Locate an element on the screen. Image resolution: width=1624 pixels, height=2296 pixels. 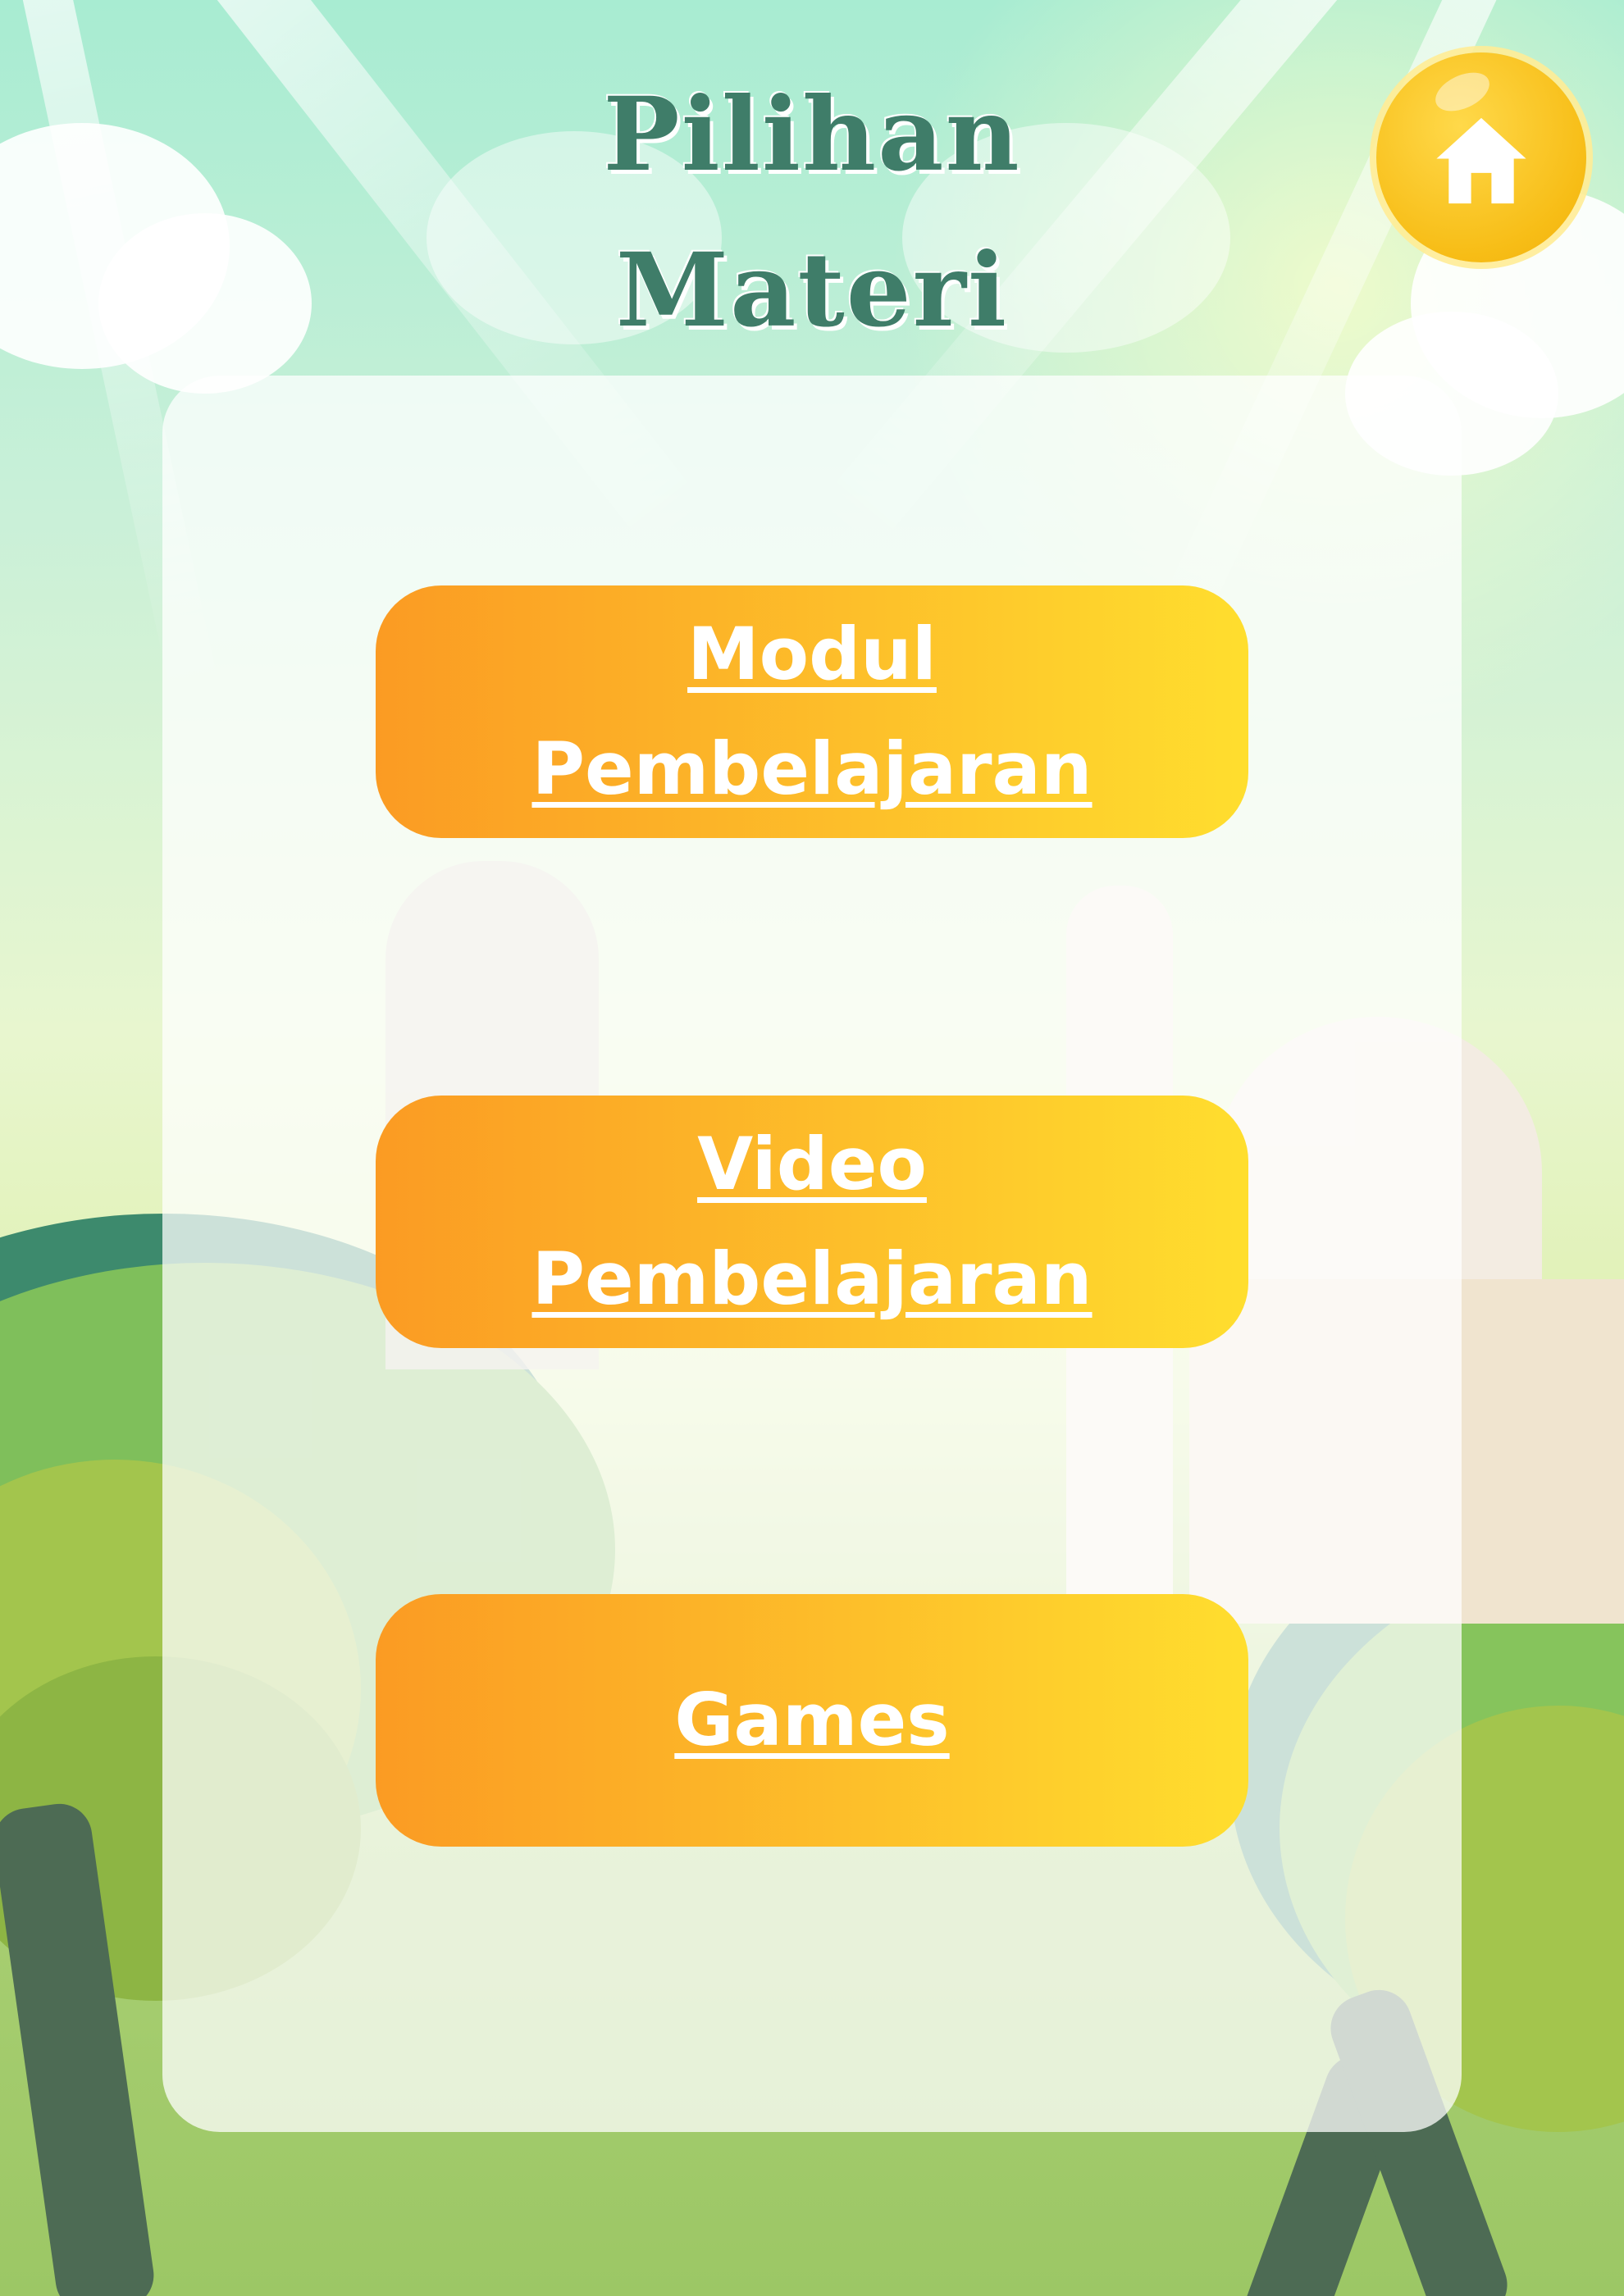
games-label: Games is located at coordinates (812, 1720).